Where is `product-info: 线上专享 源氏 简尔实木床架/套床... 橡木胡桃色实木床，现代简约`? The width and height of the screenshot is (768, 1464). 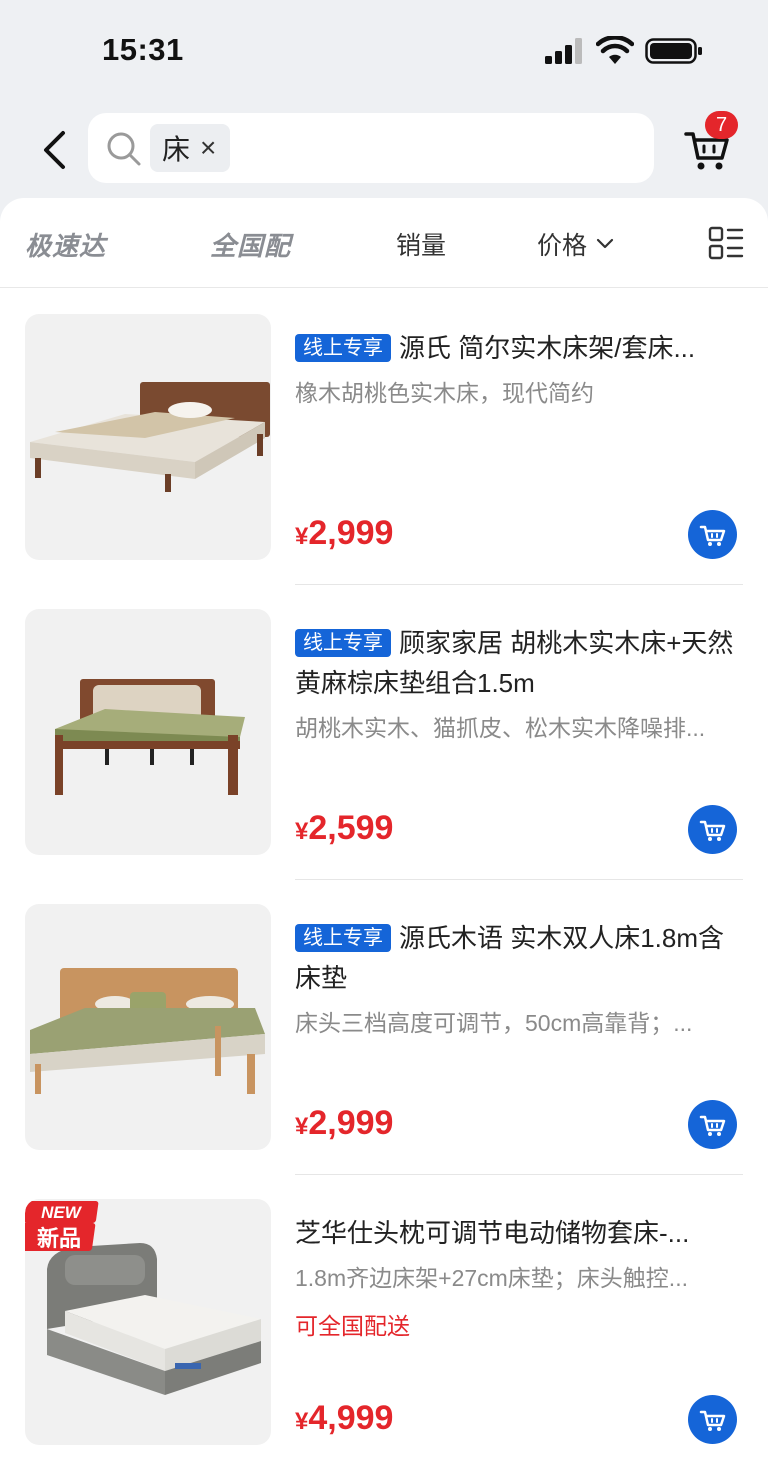
product-info: 线上专享 源氏 简尔实木床架/套床... 橡木胡桃色实木床，现代简约 is located at coordinates (520, 368).